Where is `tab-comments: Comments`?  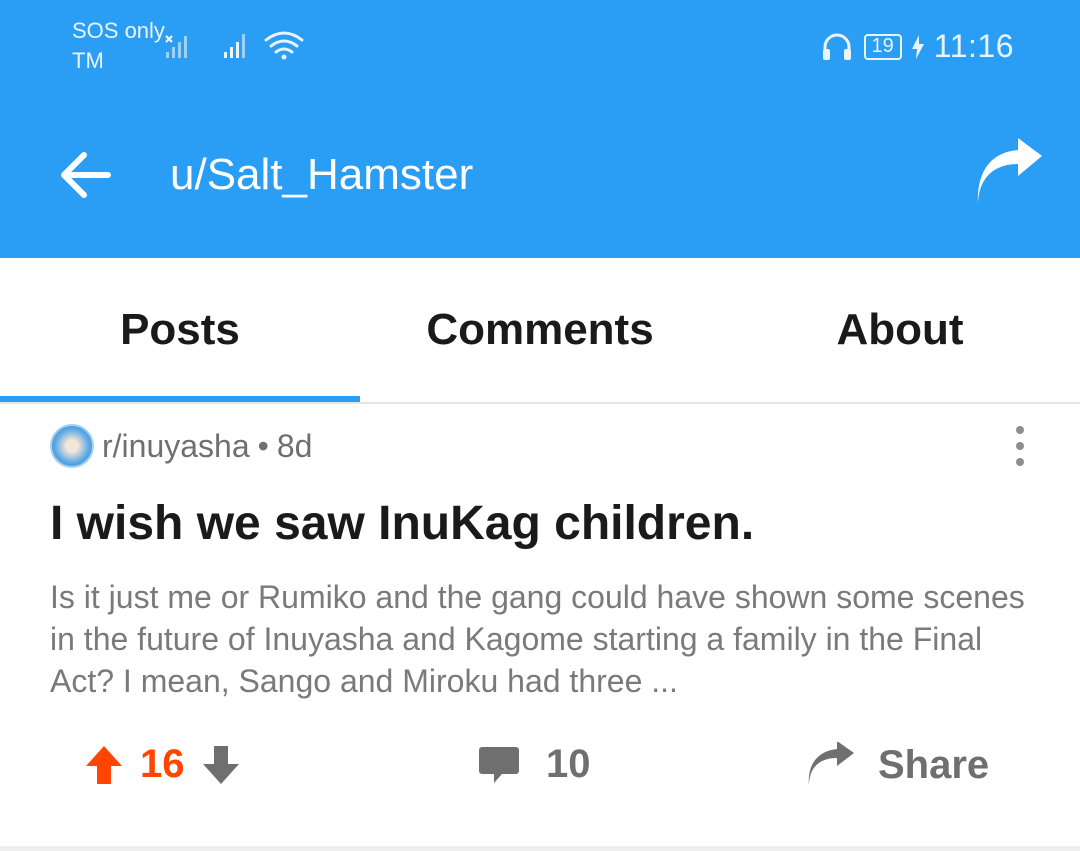 tab-comments: Comments is located at coordinates (540, 330).